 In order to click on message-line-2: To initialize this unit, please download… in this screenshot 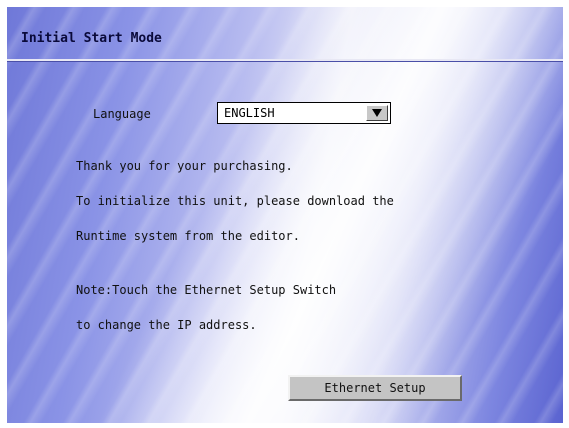, I will do `click(235, 201)`.